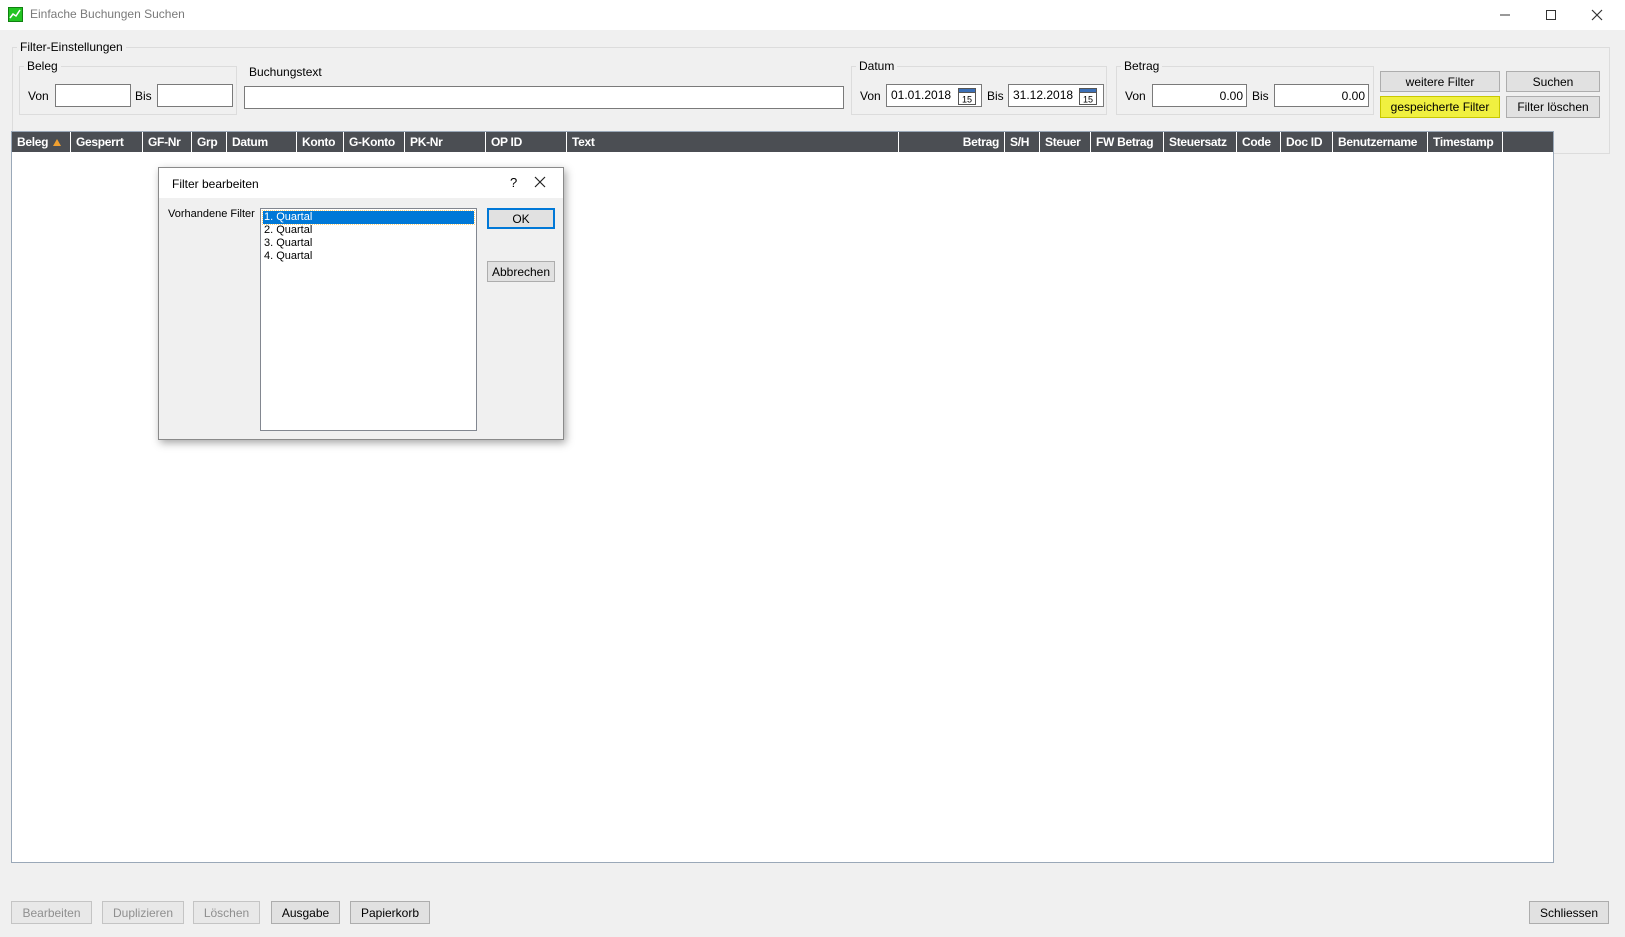  What do you see at coordinates (15, 14) in the screenshot?
I see `chart-app-icon` at bounding box center [15, 14].